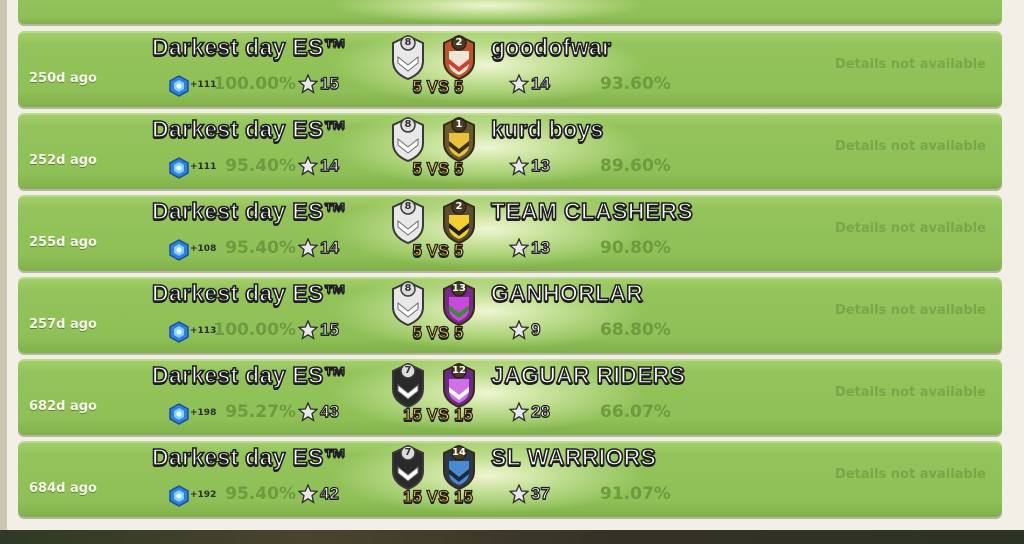  What do you see at coordinates (63, 242) in the screenshot?
I see `war-time-ago: 255d ago` at bounding box center [63, 242].